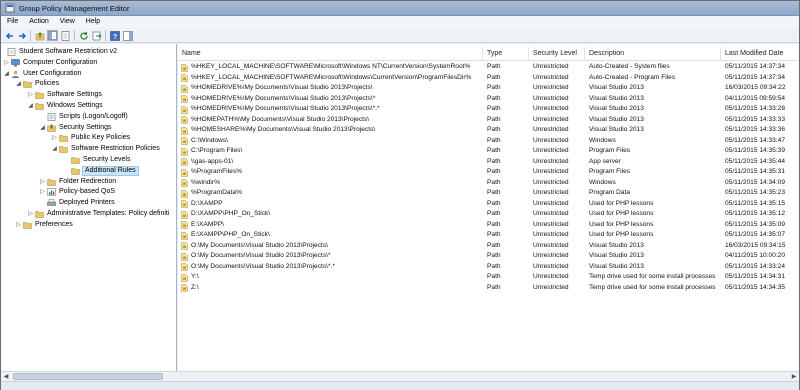 This screenshot has height=390, width=800. I want to click on show-action-pane-button, so click(127, 35).